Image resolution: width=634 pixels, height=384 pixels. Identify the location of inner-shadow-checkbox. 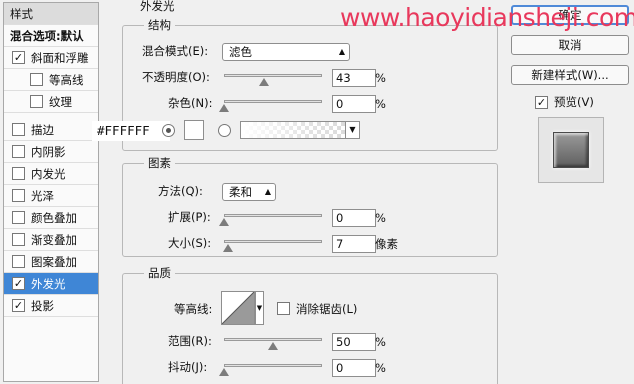
(18, 151).